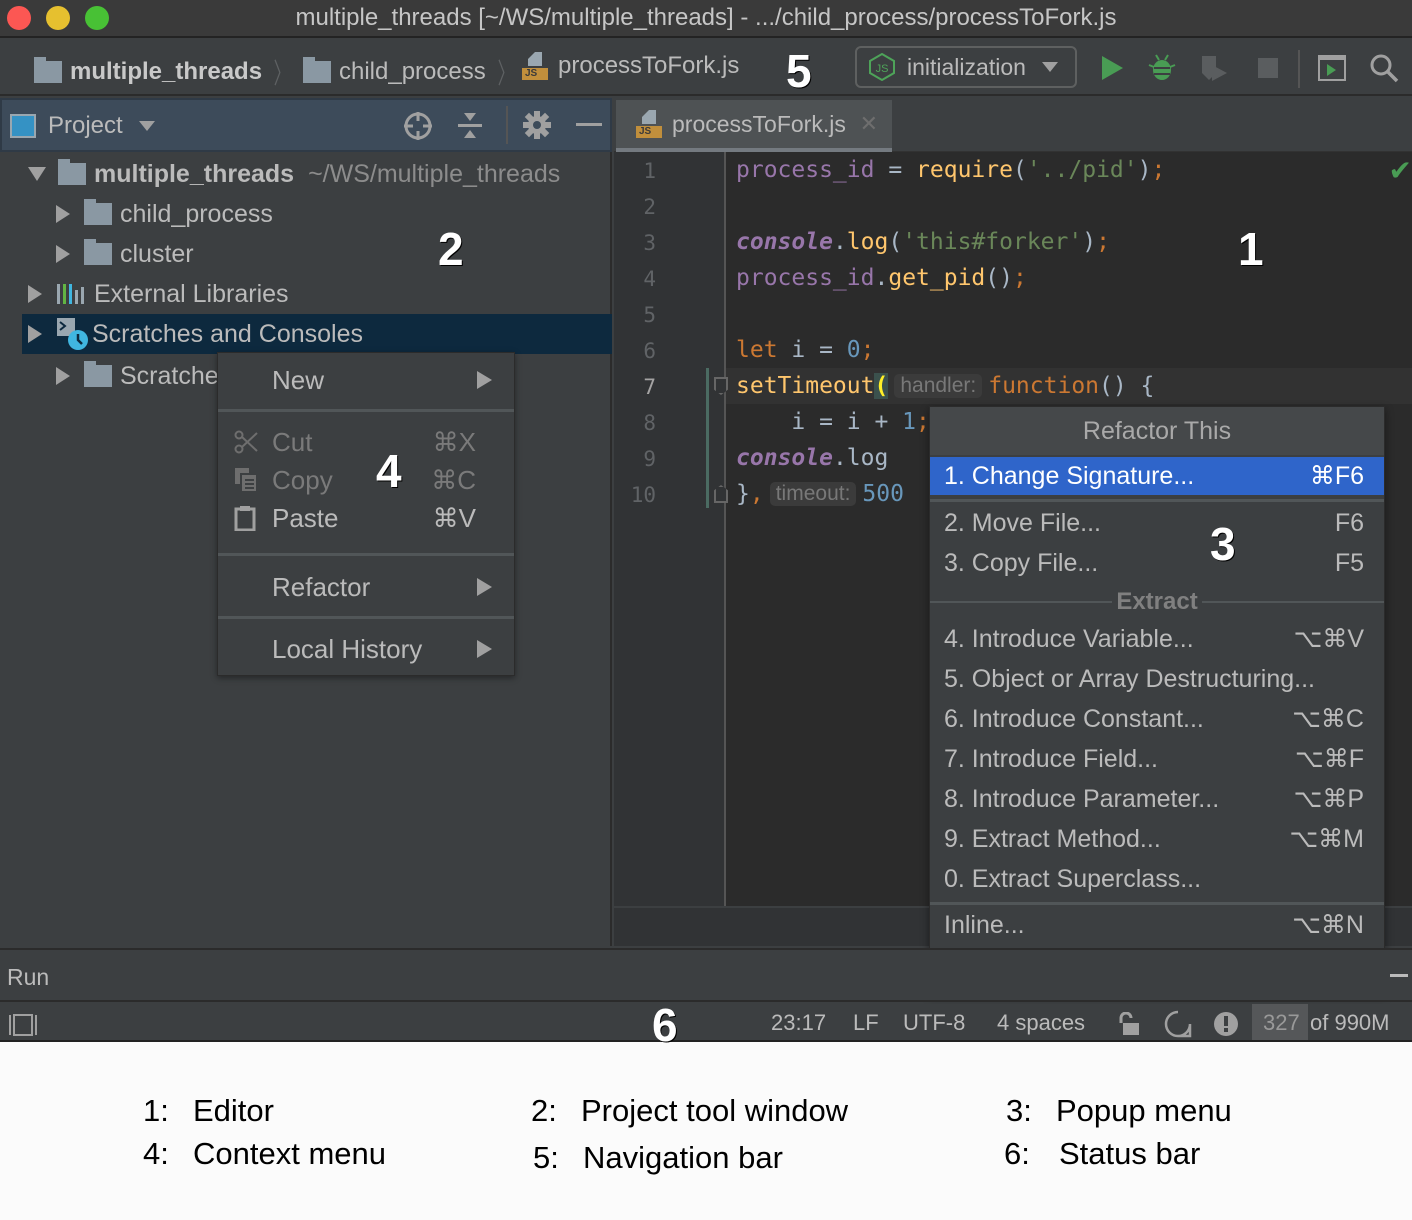 This screenshot has width=1412, height=1220. I want to click on tree-item-multiple-threads: multiple_threads ~/WS/multiple_threads, so click(306, 174).